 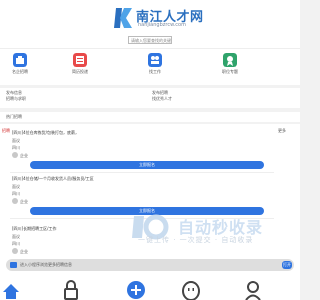 I want to click on quick-links-panel: 名企招聘 简历投递 找工作 职位专题, so click(x=150, y=66).